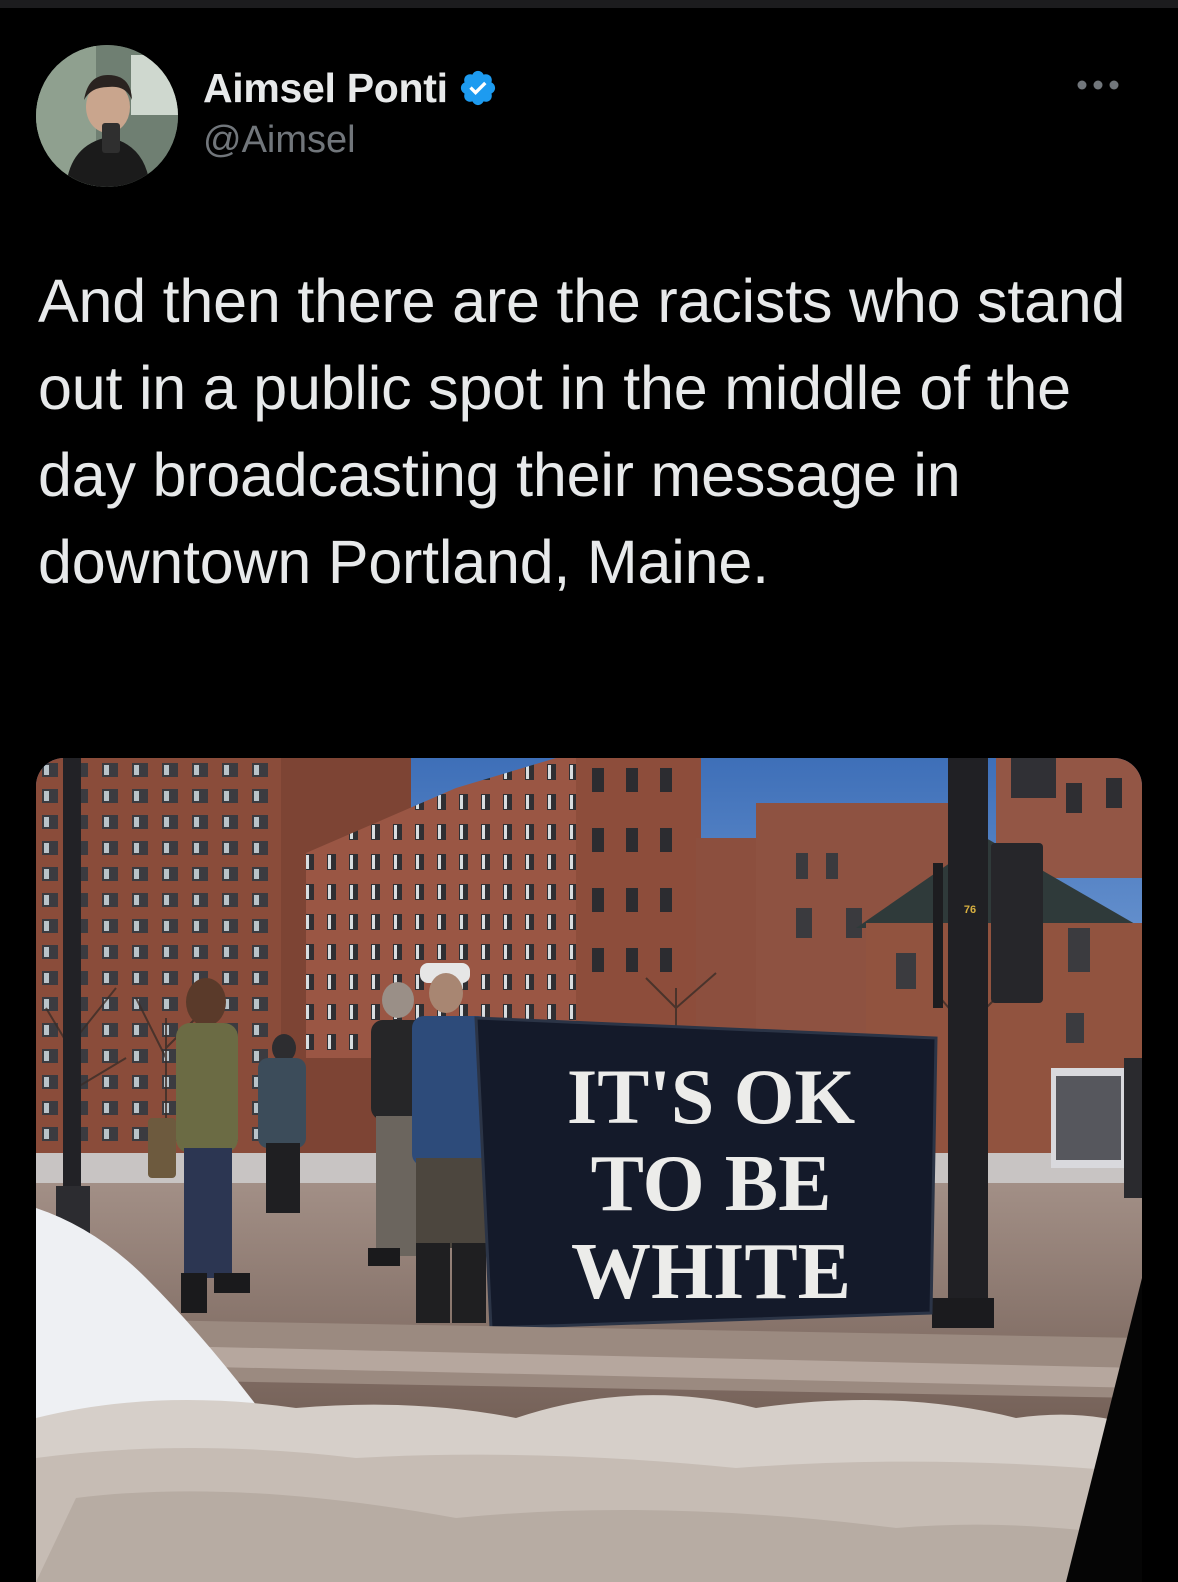 Image resolution: width=1178 pixels, height=1582 pixels. I want to click on status-bar-strip, so click(589, 4).